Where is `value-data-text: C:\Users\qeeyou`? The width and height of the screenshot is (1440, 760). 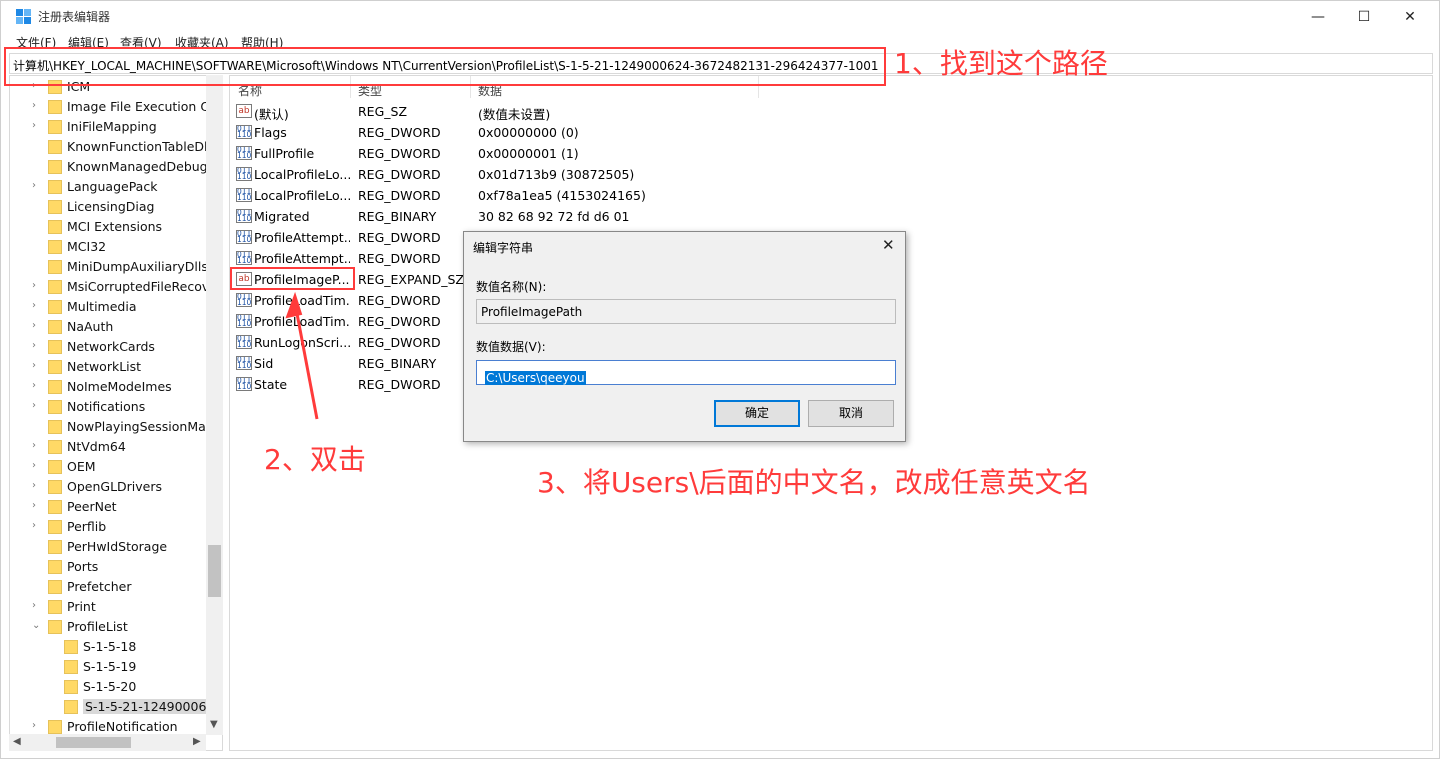
value-data-text: C:\Users\qeeyou is located at coordinates (535, 378).